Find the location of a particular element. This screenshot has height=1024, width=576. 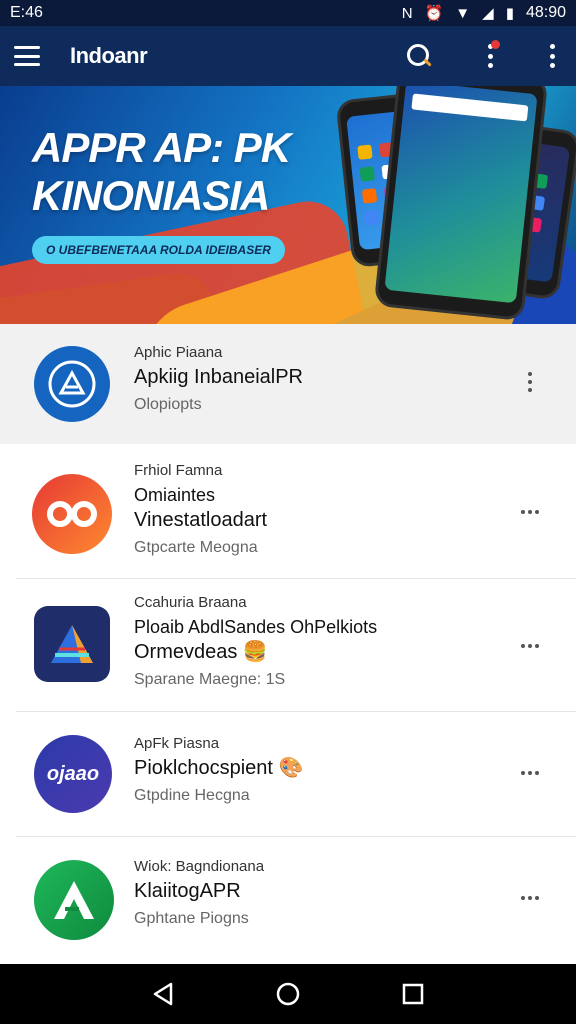

overflow-menu-icon is located at coordinates (552, 56).